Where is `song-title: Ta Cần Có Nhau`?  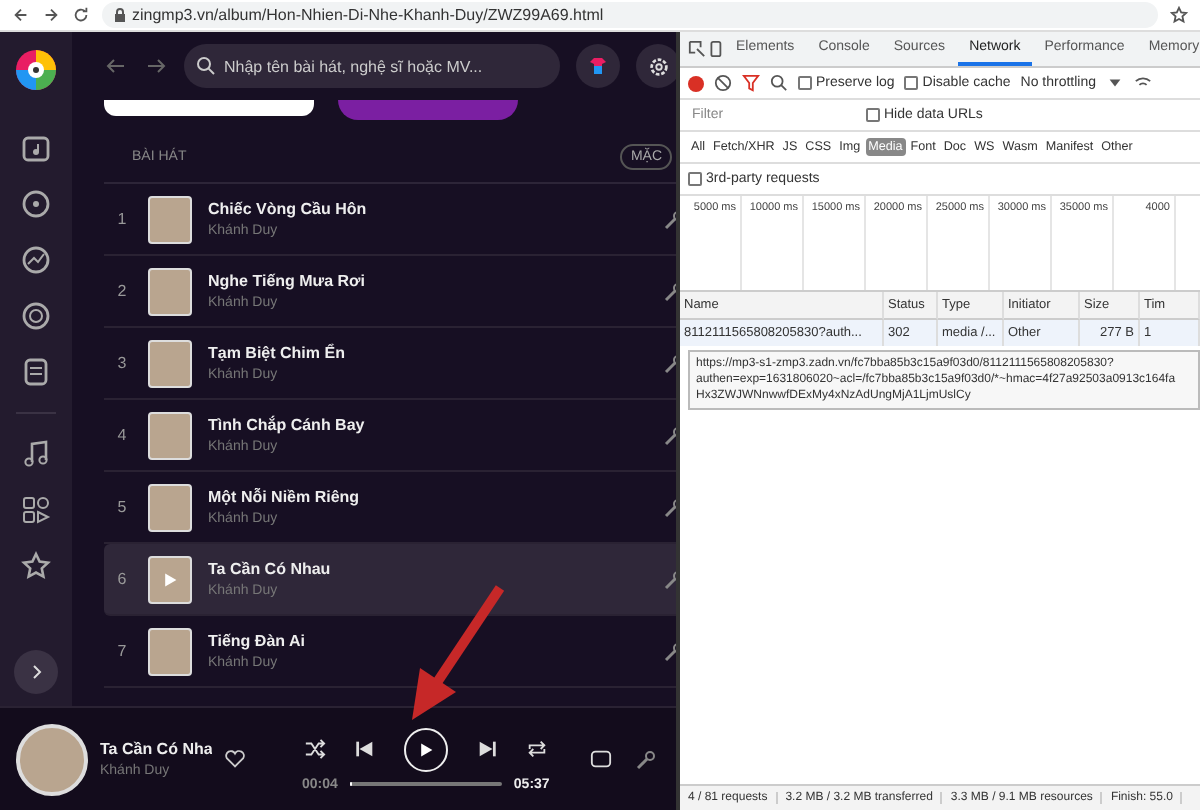
song-title: Ta Cần Có Nhau is located at coordinates (270, 569).